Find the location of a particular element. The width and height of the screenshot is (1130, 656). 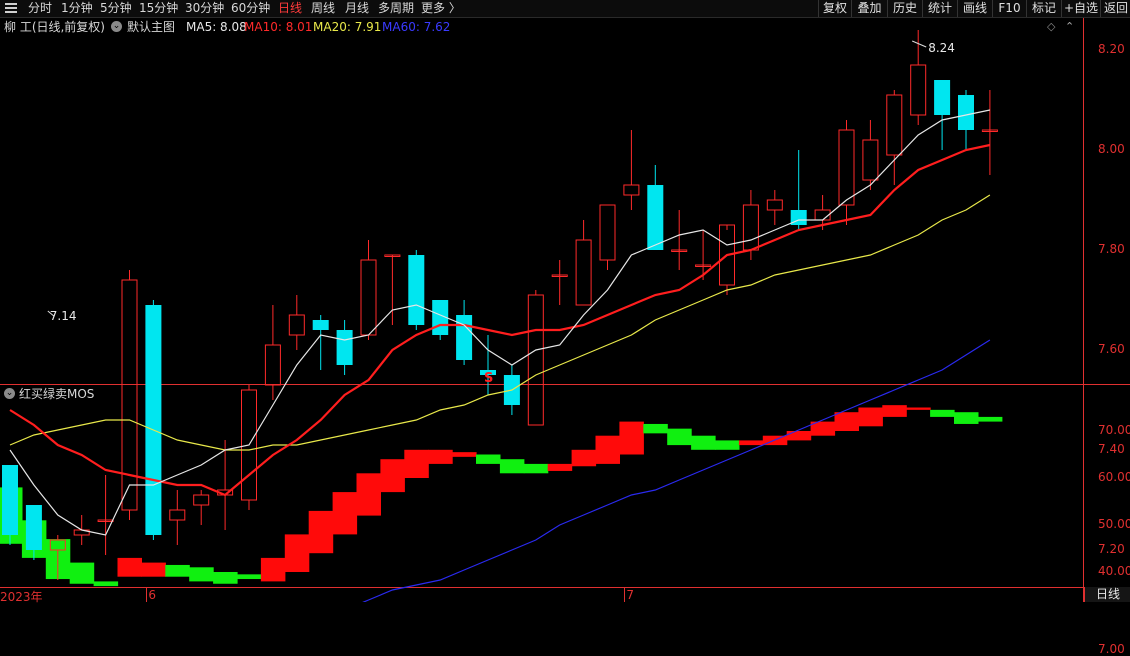

price-axis-tick: 8.20 is located at coordinates (1111, 49).